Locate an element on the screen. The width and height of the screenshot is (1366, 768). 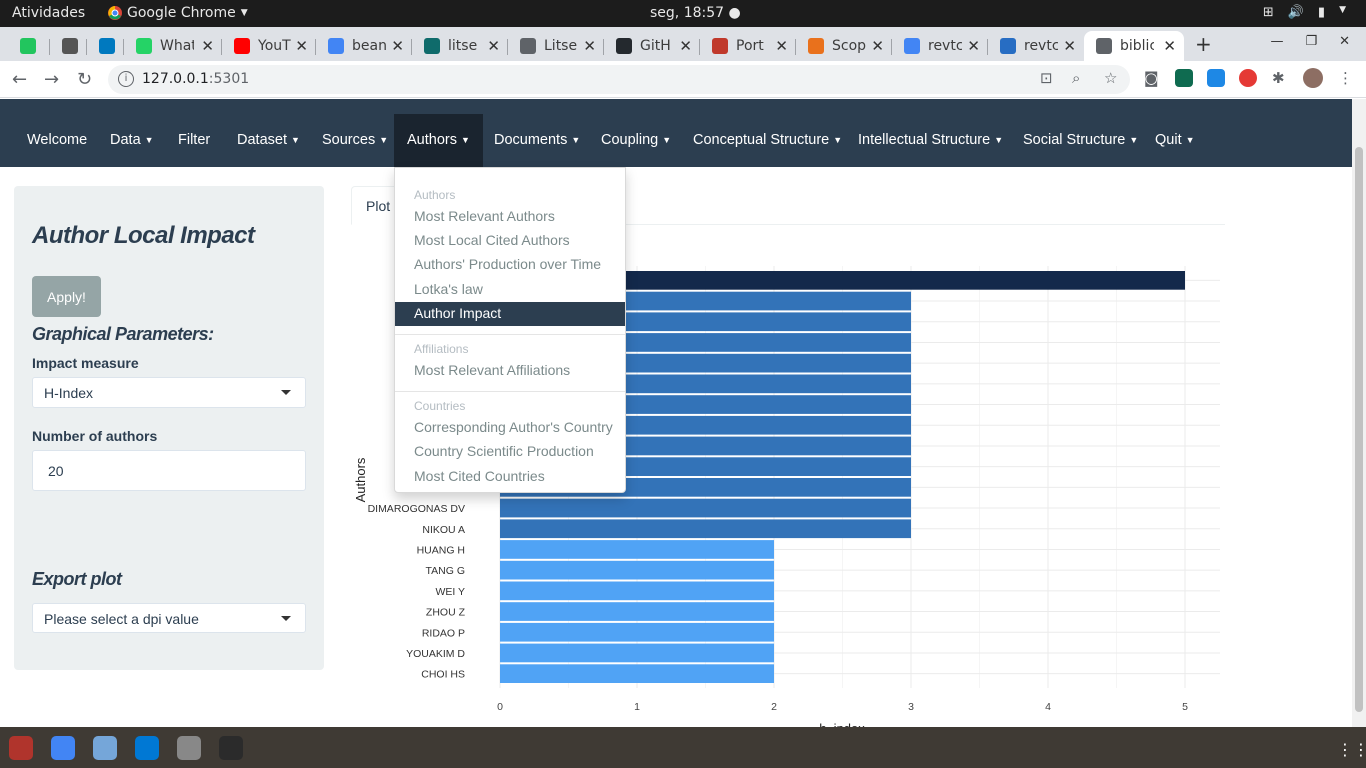
tab-title: bean is located at coordinates (369, 46).